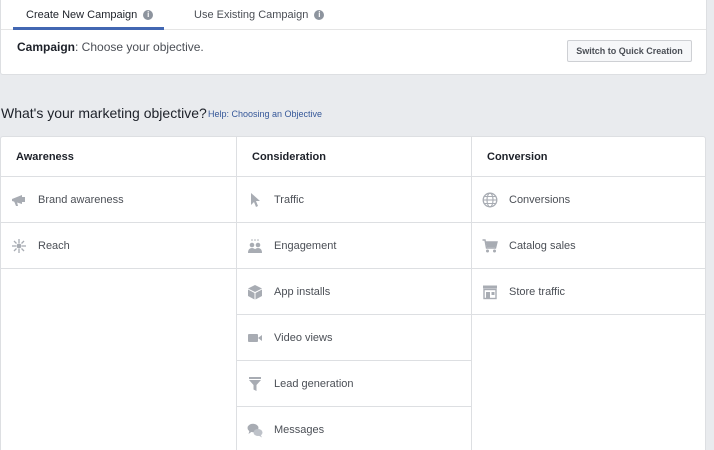  Describe the element at coordinates (589, 200) in the screenshot. I see `objective-conversions: Conversions` at that location.